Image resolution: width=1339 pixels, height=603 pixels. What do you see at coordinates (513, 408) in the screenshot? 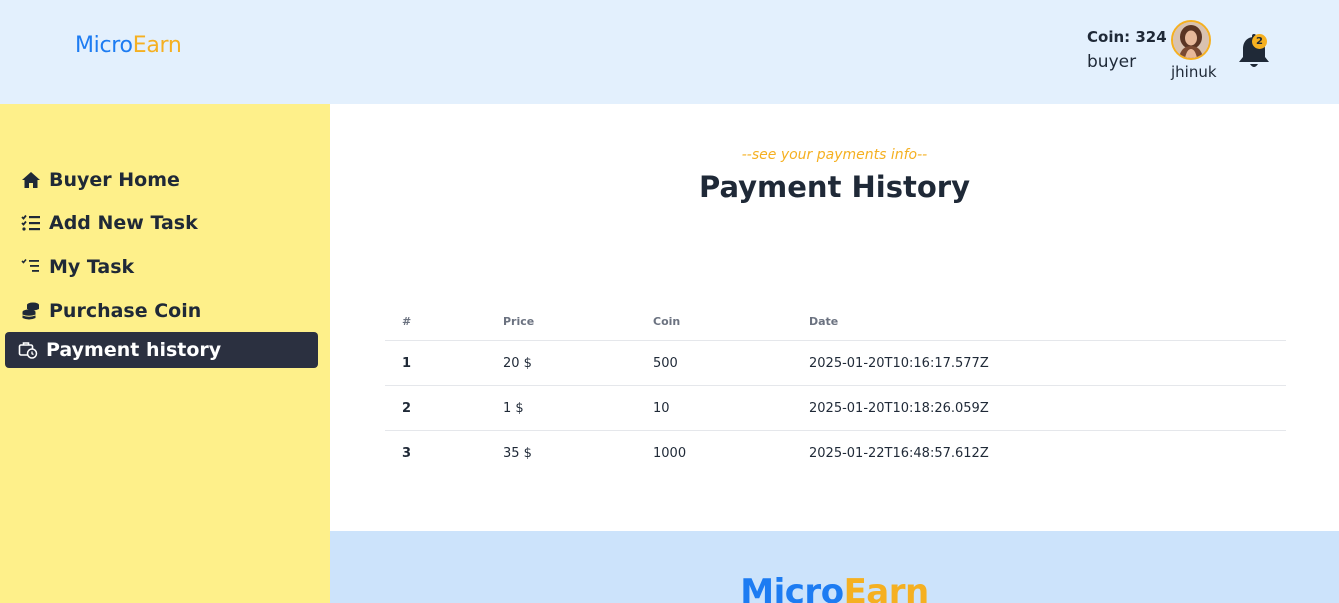
I see `cell-price: 1 $` at bounding box center [513, 408].